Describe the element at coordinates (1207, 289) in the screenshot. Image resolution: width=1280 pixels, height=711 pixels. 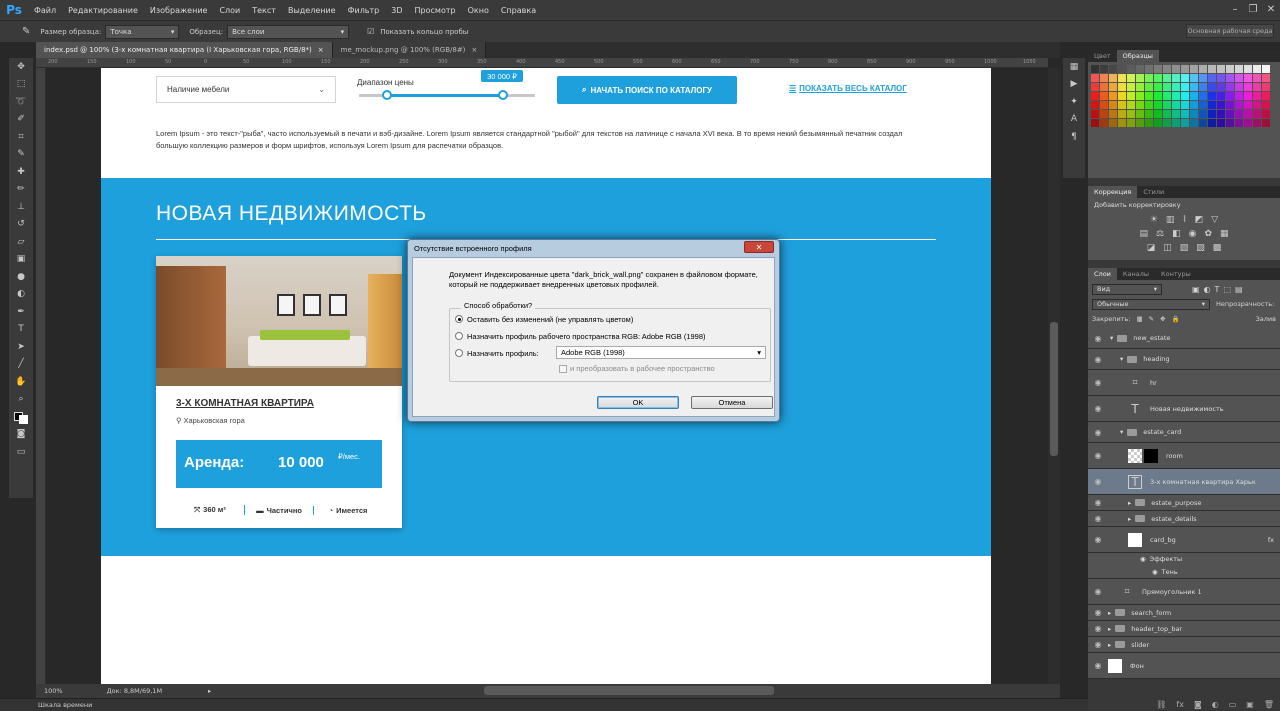
I see `filter-adjust-icon: ◐` at that location.